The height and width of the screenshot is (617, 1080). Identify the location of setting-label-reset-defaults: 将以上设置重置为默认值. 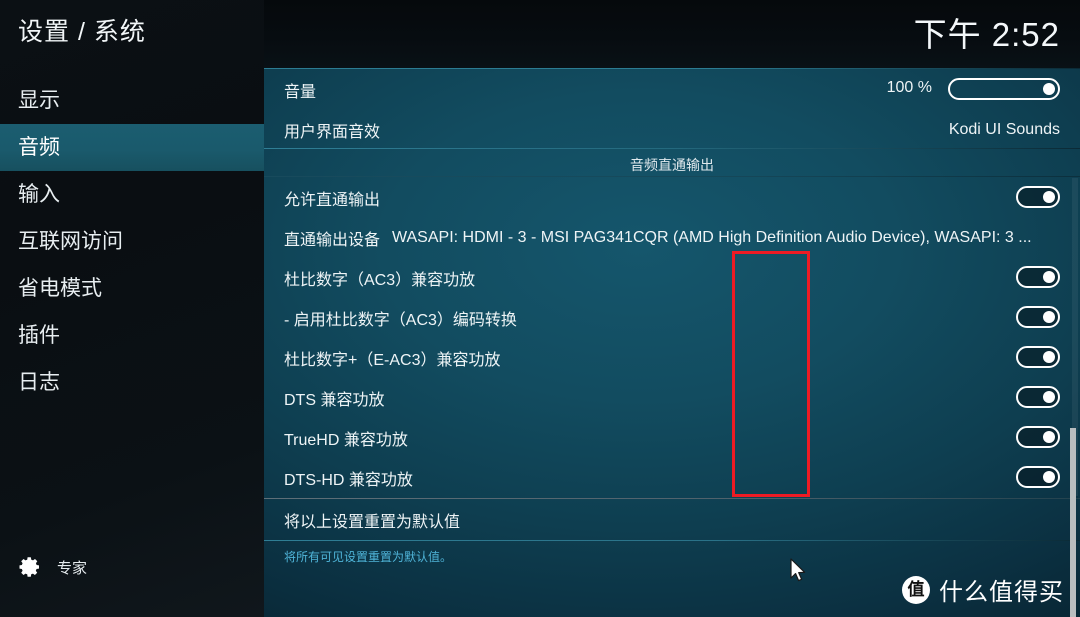
(372, 522).